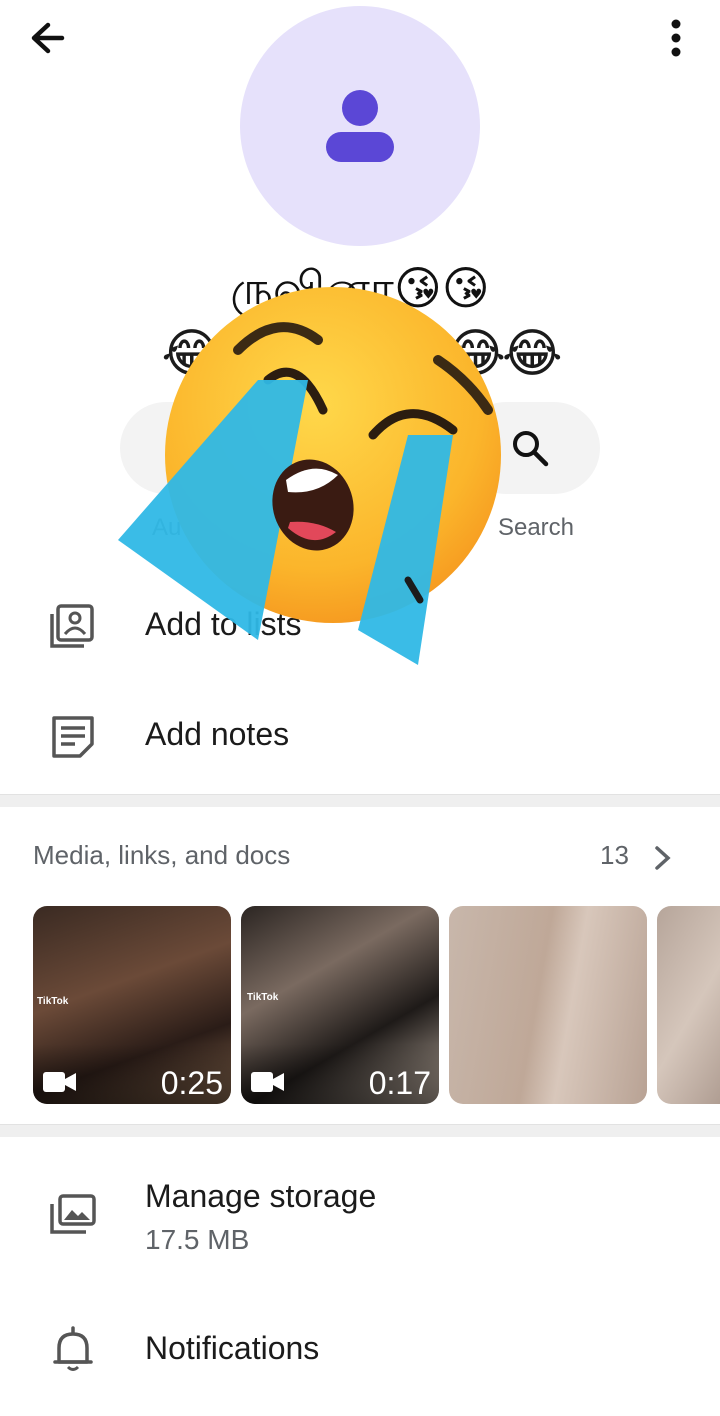  I want to click on media-section-title: Media, links, and docs, so click(161, 855).